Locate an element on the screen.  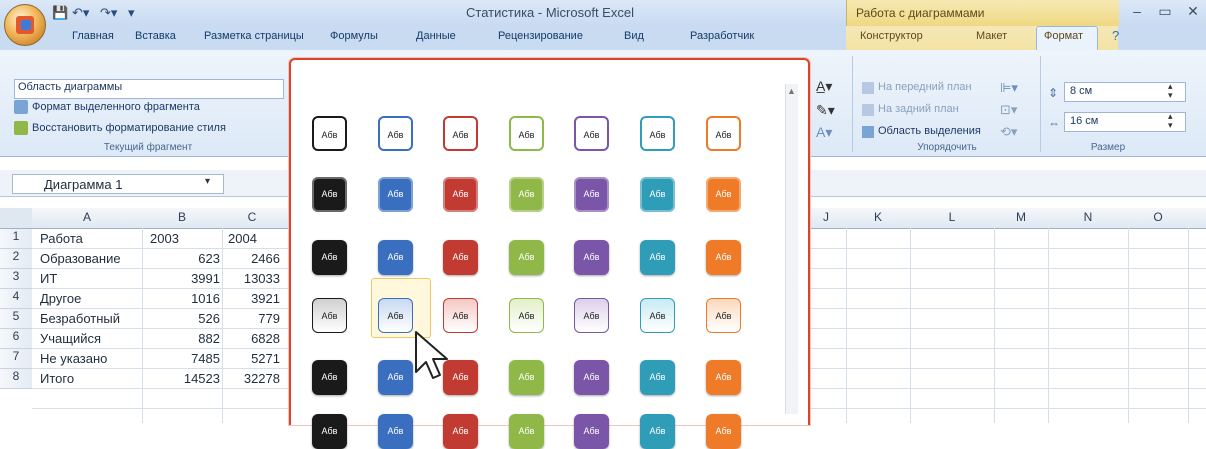
cell-c7: 5271 is located at coordinates (252, 358).